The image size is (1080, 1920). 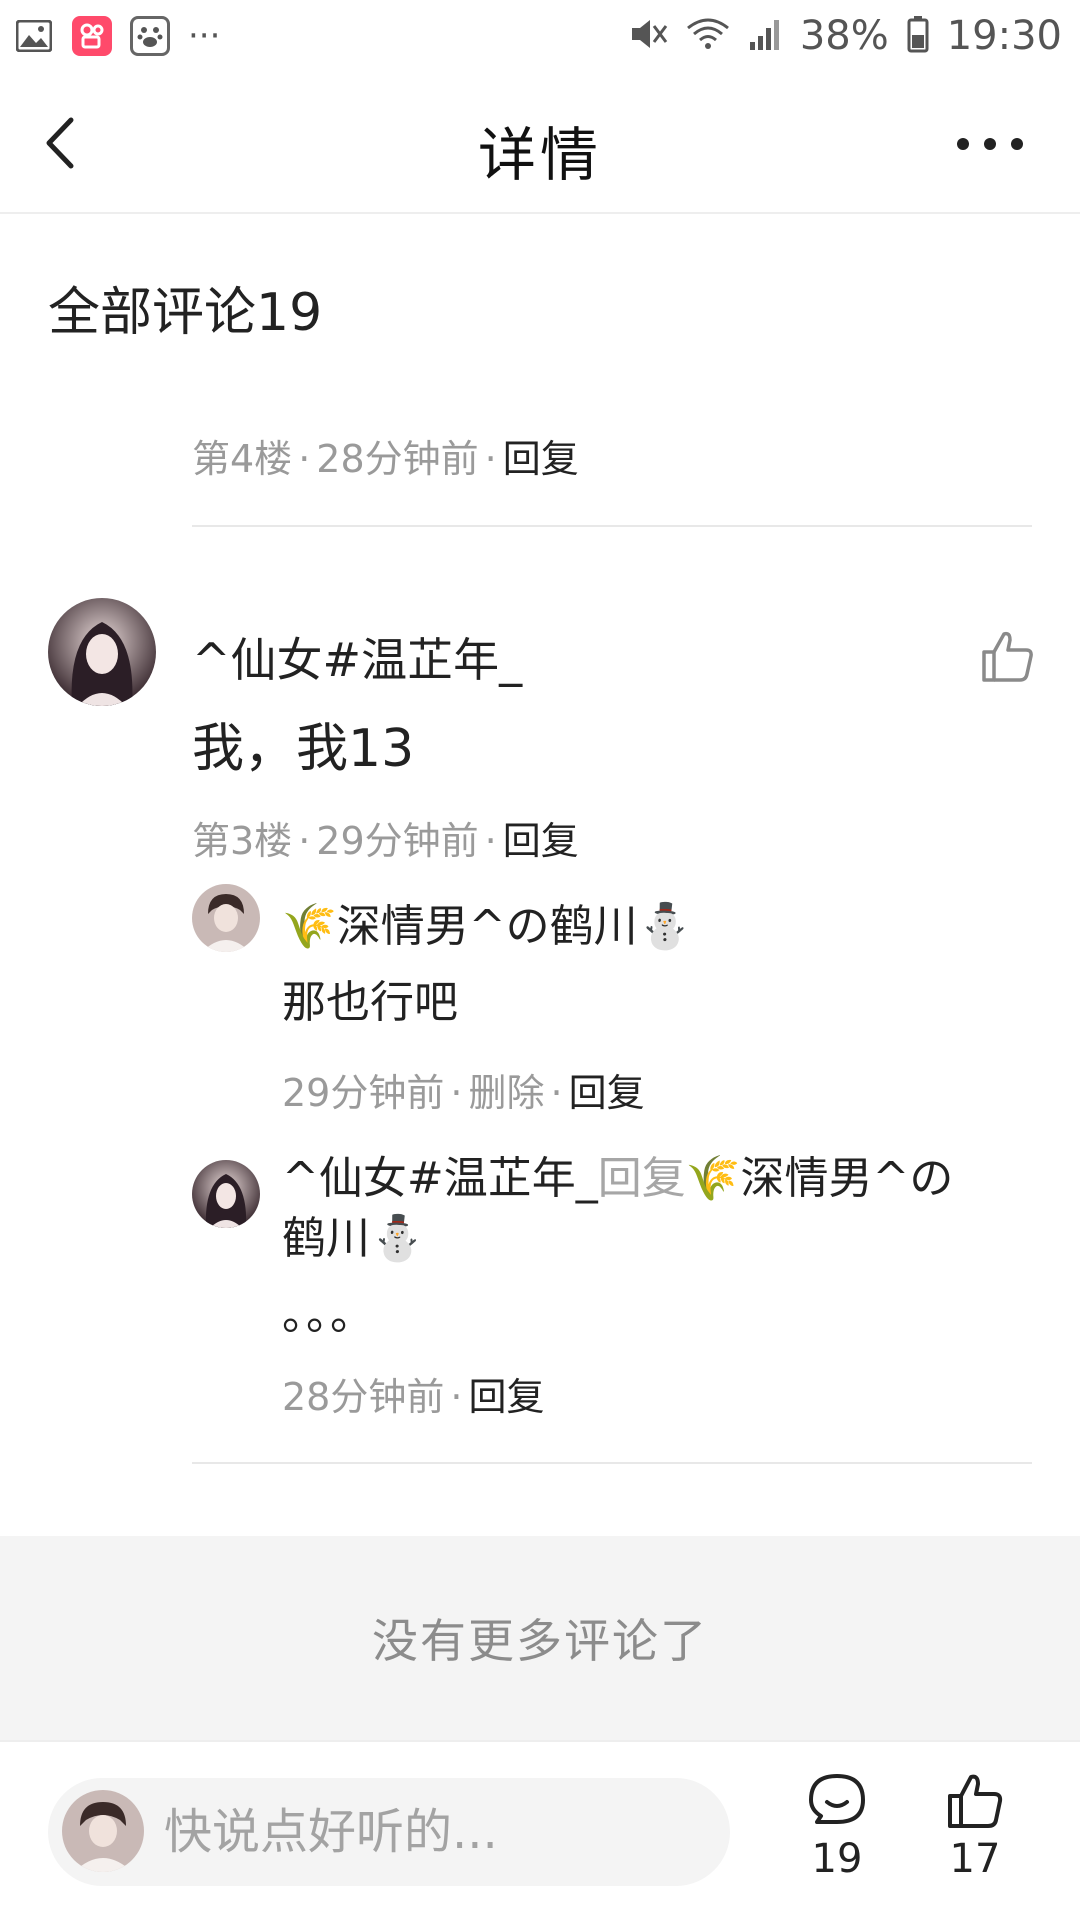 What do you see at coordinates (397, 841) in the screenshot?
I see `comment-time: 29分钟前` at bounding box center [397, 841].